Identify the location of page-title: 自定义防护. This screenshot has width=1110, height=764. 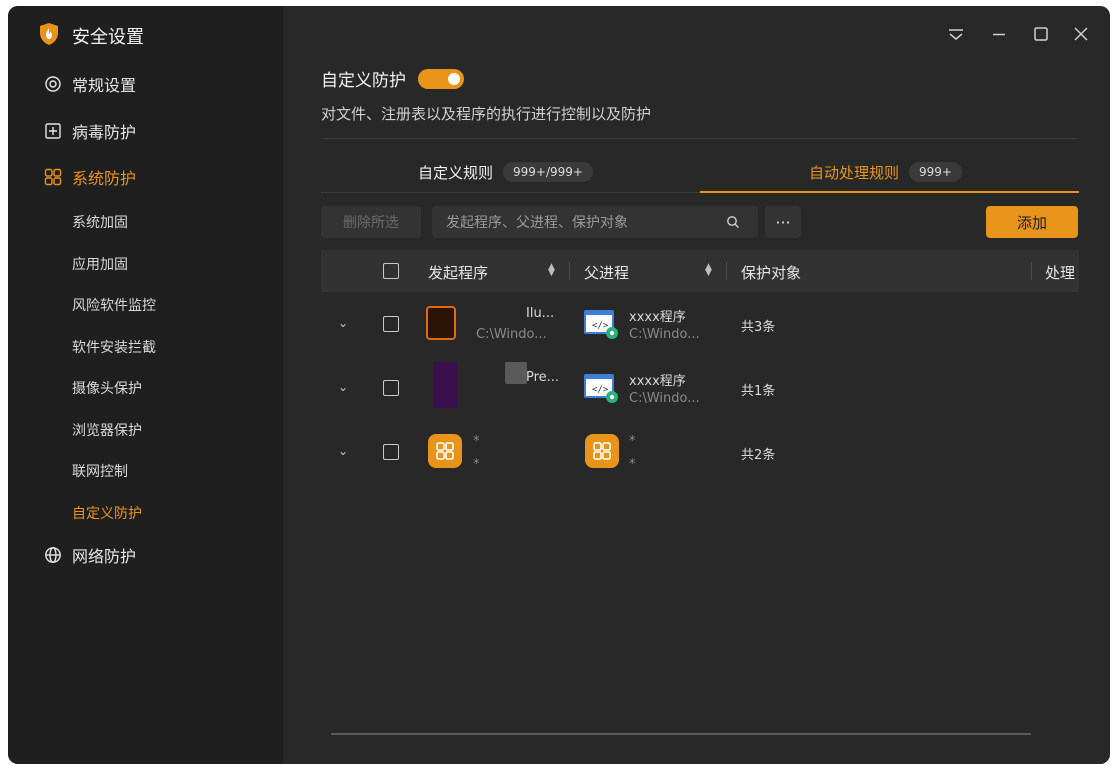
(363, 81).